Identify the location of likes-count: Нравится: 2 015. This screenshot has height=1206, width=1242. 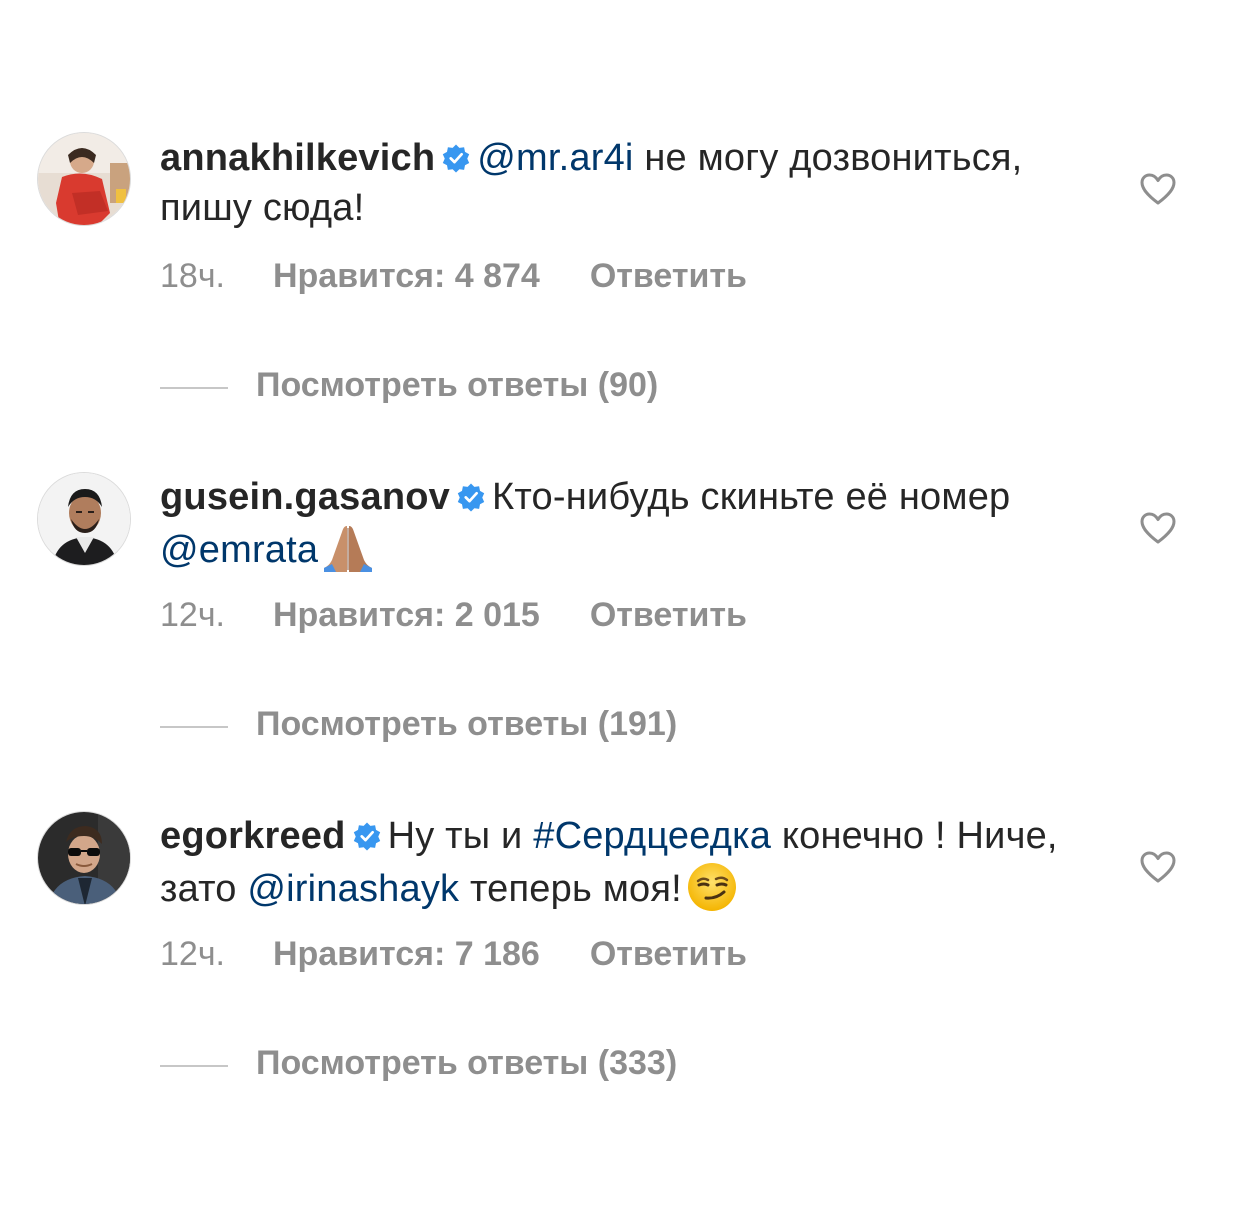
(406, 615).